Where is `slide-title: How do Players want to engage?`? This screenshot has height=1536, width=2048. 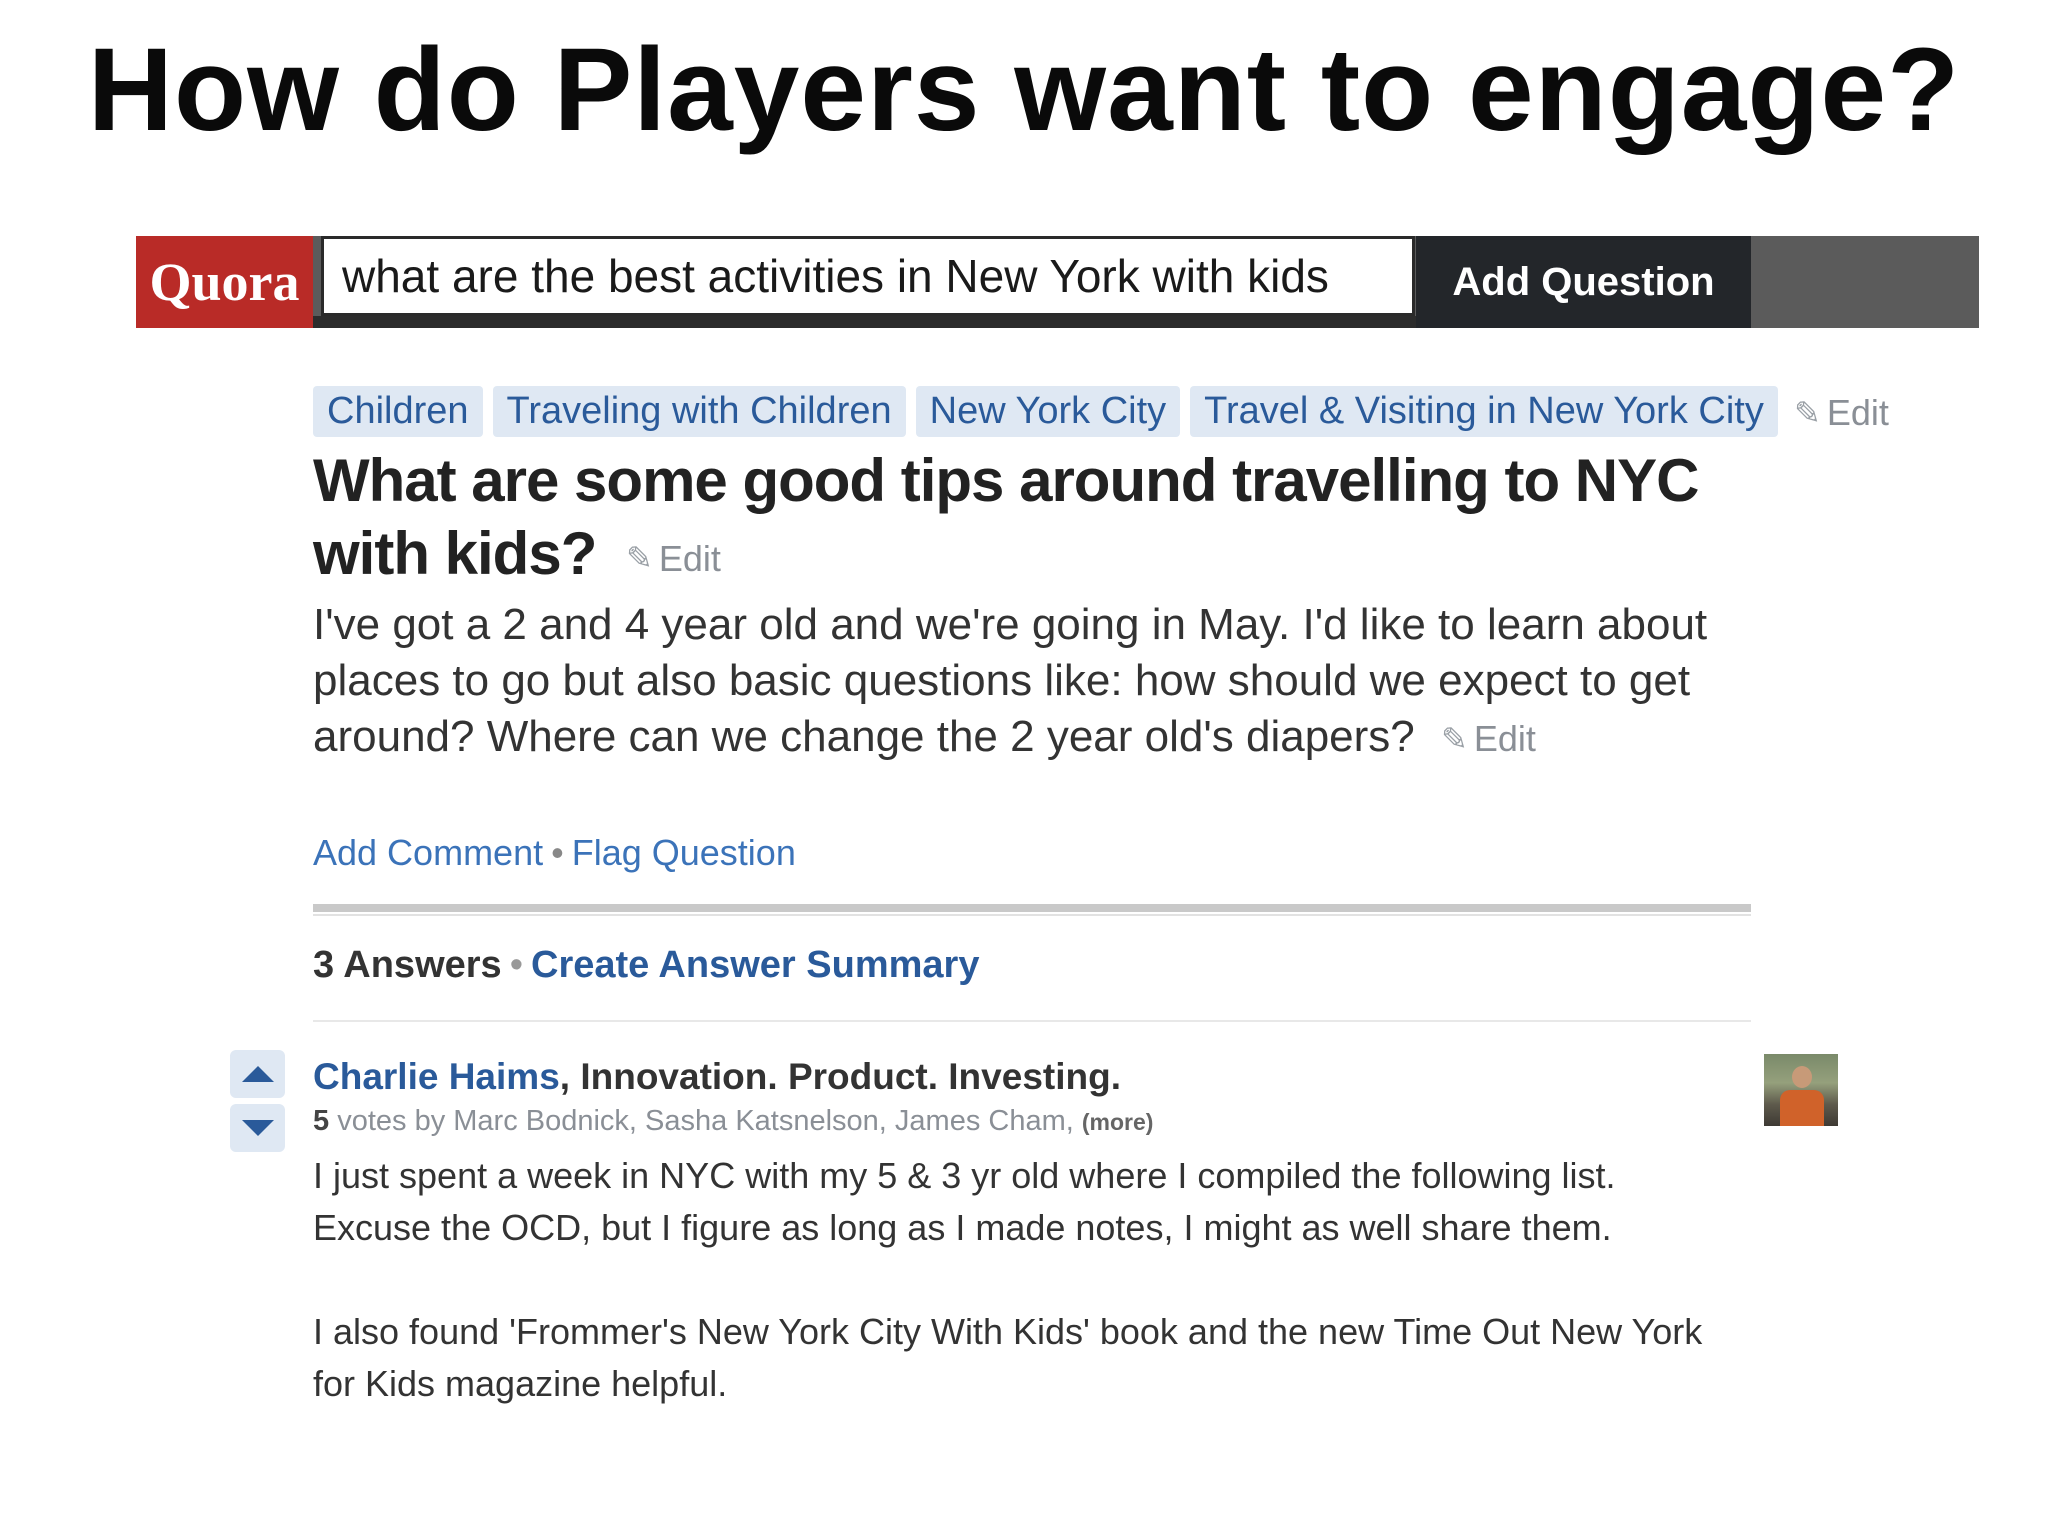
slide-title: How do Players want to engage? is located at coordinates (1024, 90).